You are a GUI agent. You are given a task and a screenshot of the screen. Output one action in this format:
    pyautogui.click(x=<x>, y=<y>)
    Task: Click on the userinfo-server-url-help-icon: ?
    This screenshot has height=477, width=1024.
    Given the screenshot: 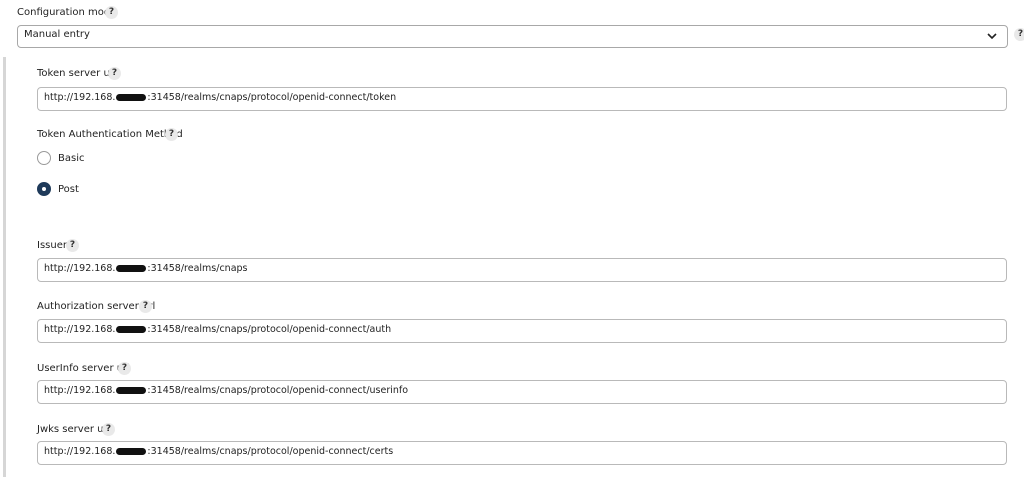 What is the action you would take?
    pyautogui.click(x=124, y=368)
    